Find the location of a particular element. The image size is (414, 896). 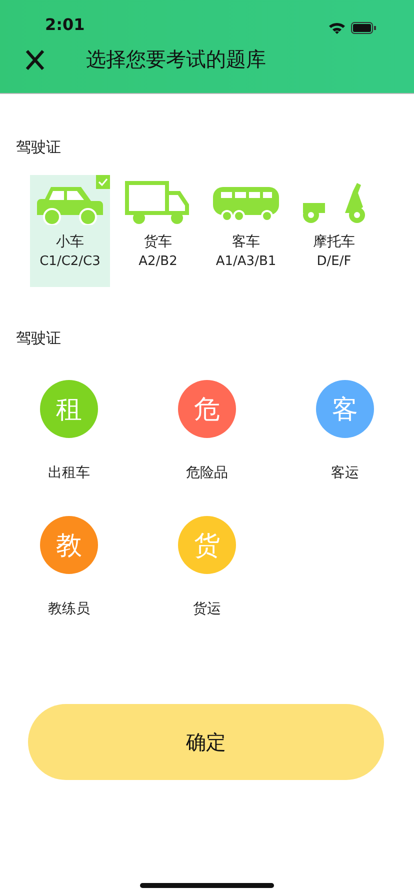

category-option: 教 教练员 is located at coordinates (69, 567).